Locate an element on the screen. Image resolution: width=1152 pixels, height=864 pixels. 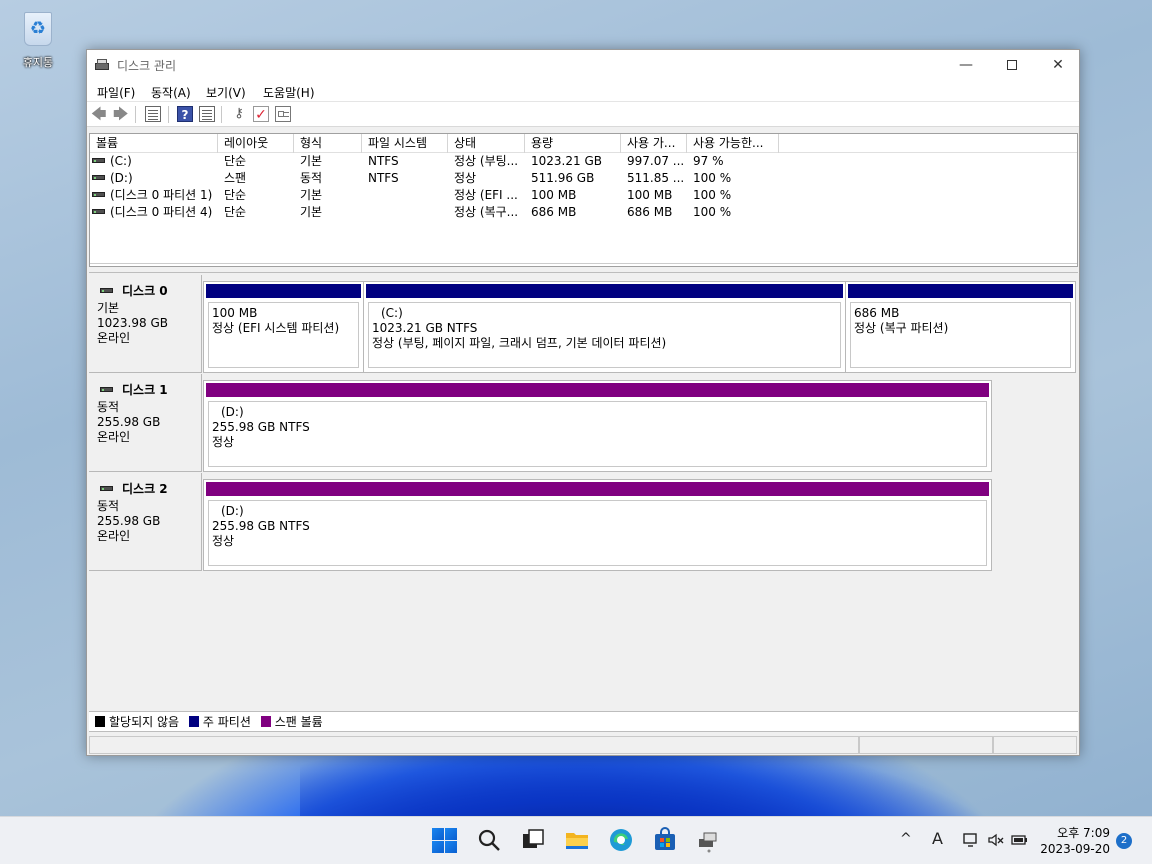
legend-unallocated: 할당되지 않음 is located at coordinates (144, 722).